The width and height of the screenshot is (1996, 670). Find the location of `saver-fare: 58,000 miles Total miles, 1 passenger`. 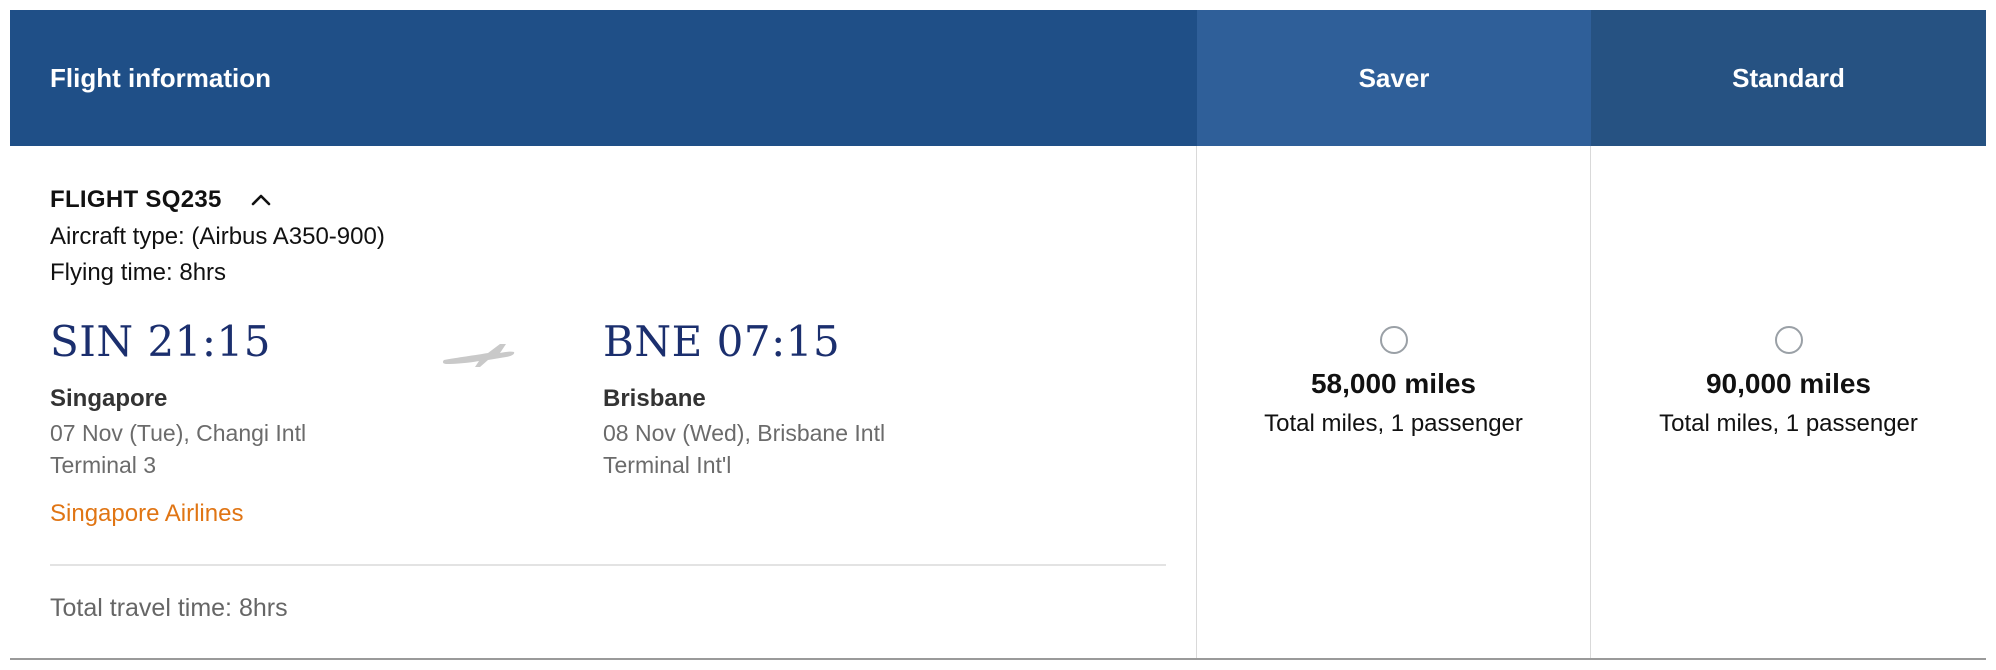

saver-fare: 58,000 miles Total miles, 1 passenger is located at coordinates (1393, 382).